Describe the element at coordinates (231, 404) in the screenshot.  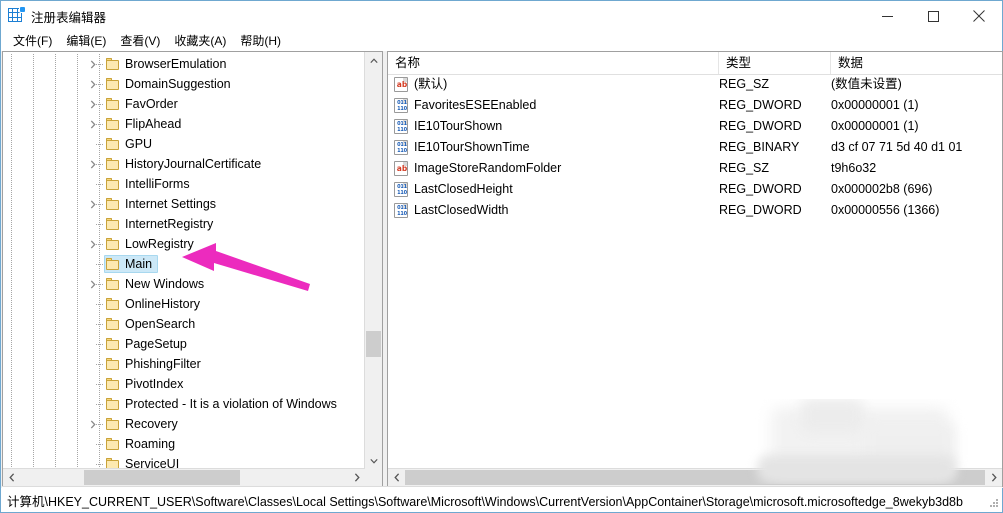
I see `tree-item-label: Protected - It is a violation of Windows` at that location.